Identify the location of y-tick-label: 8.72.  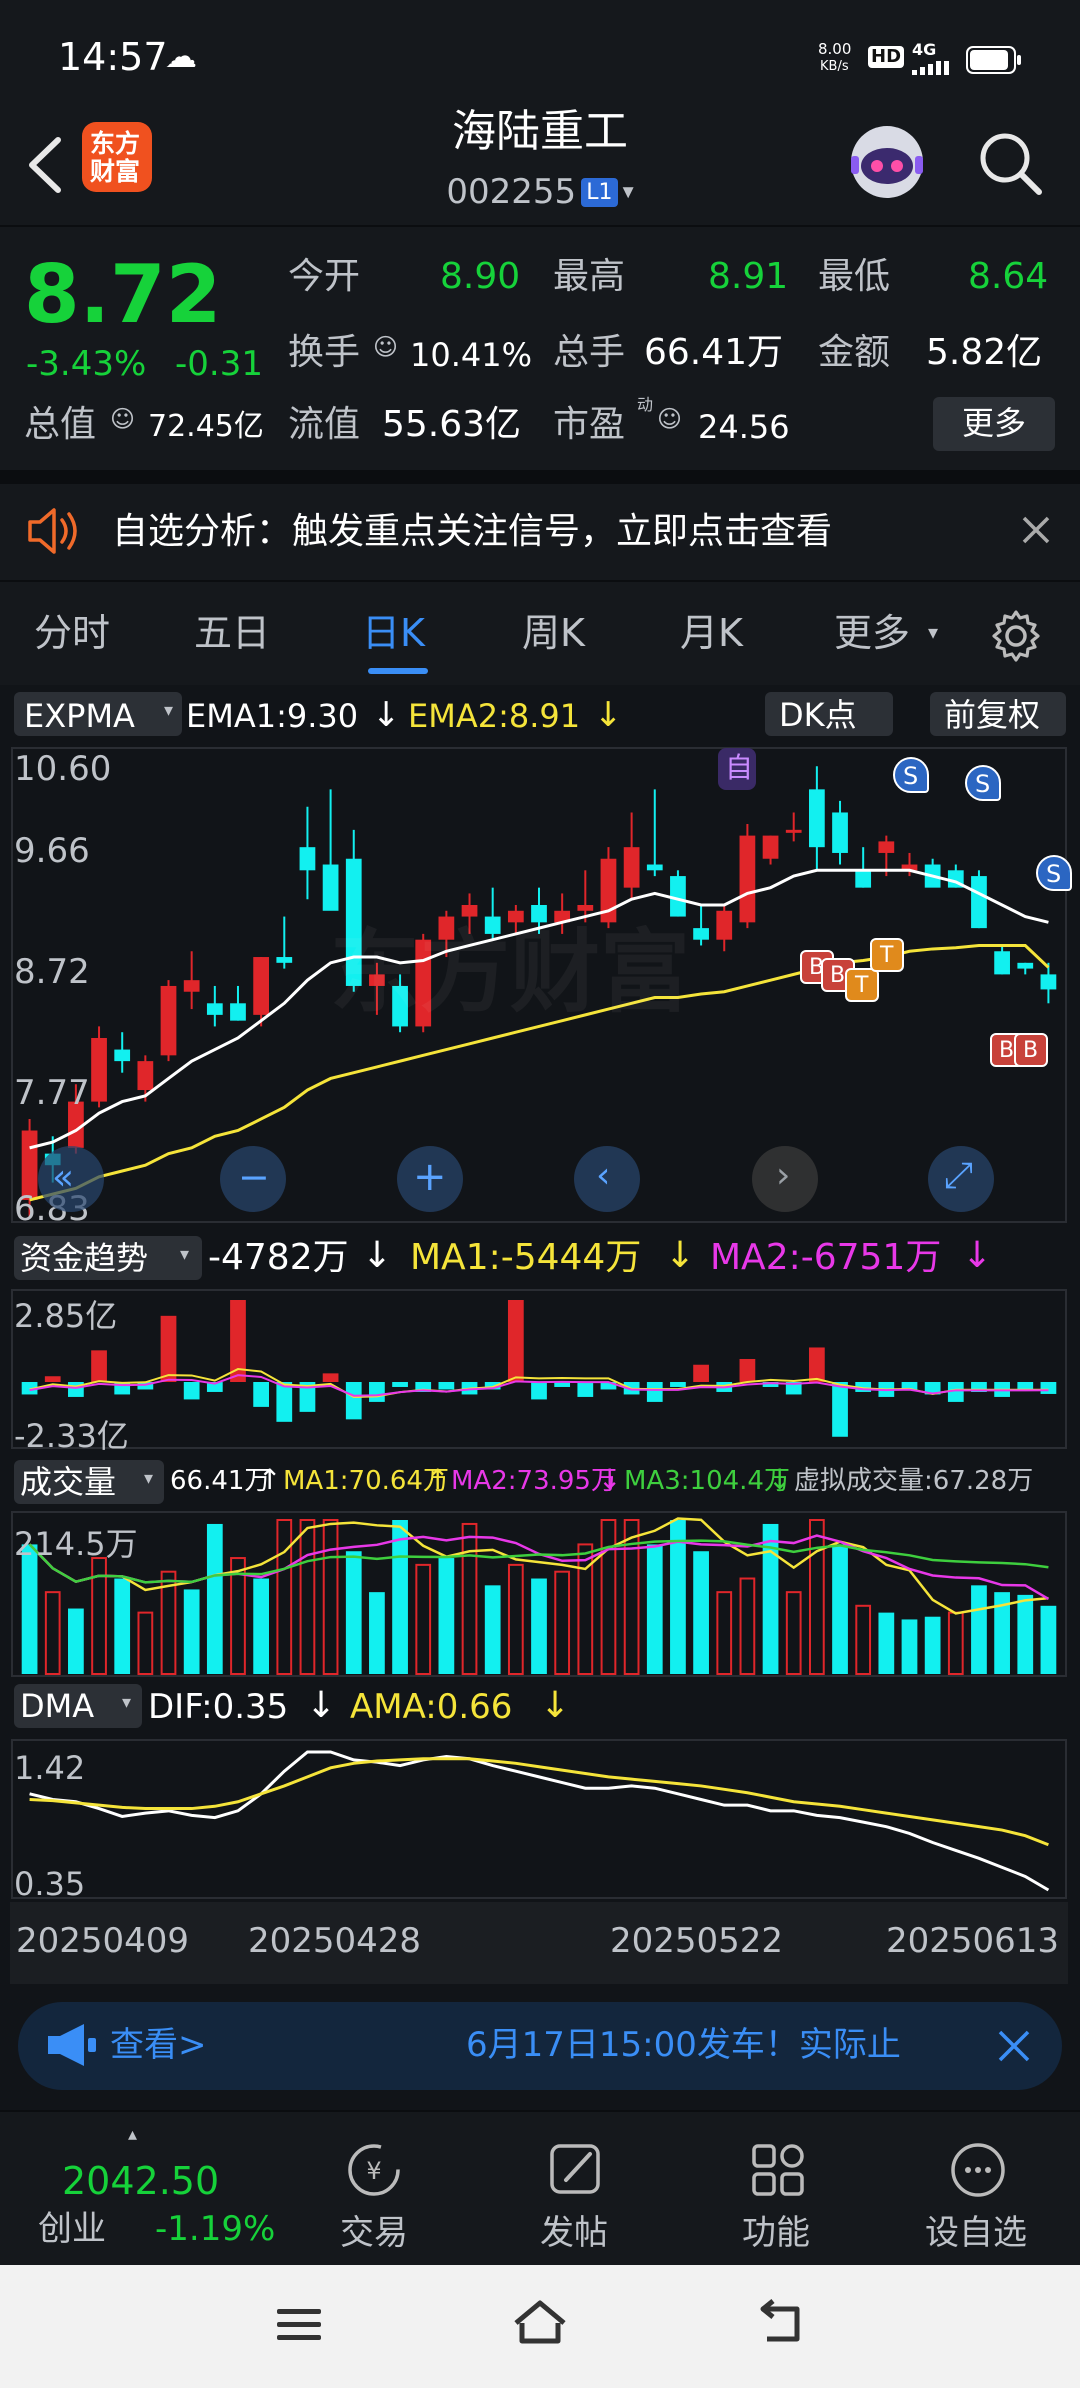
(52, 972).